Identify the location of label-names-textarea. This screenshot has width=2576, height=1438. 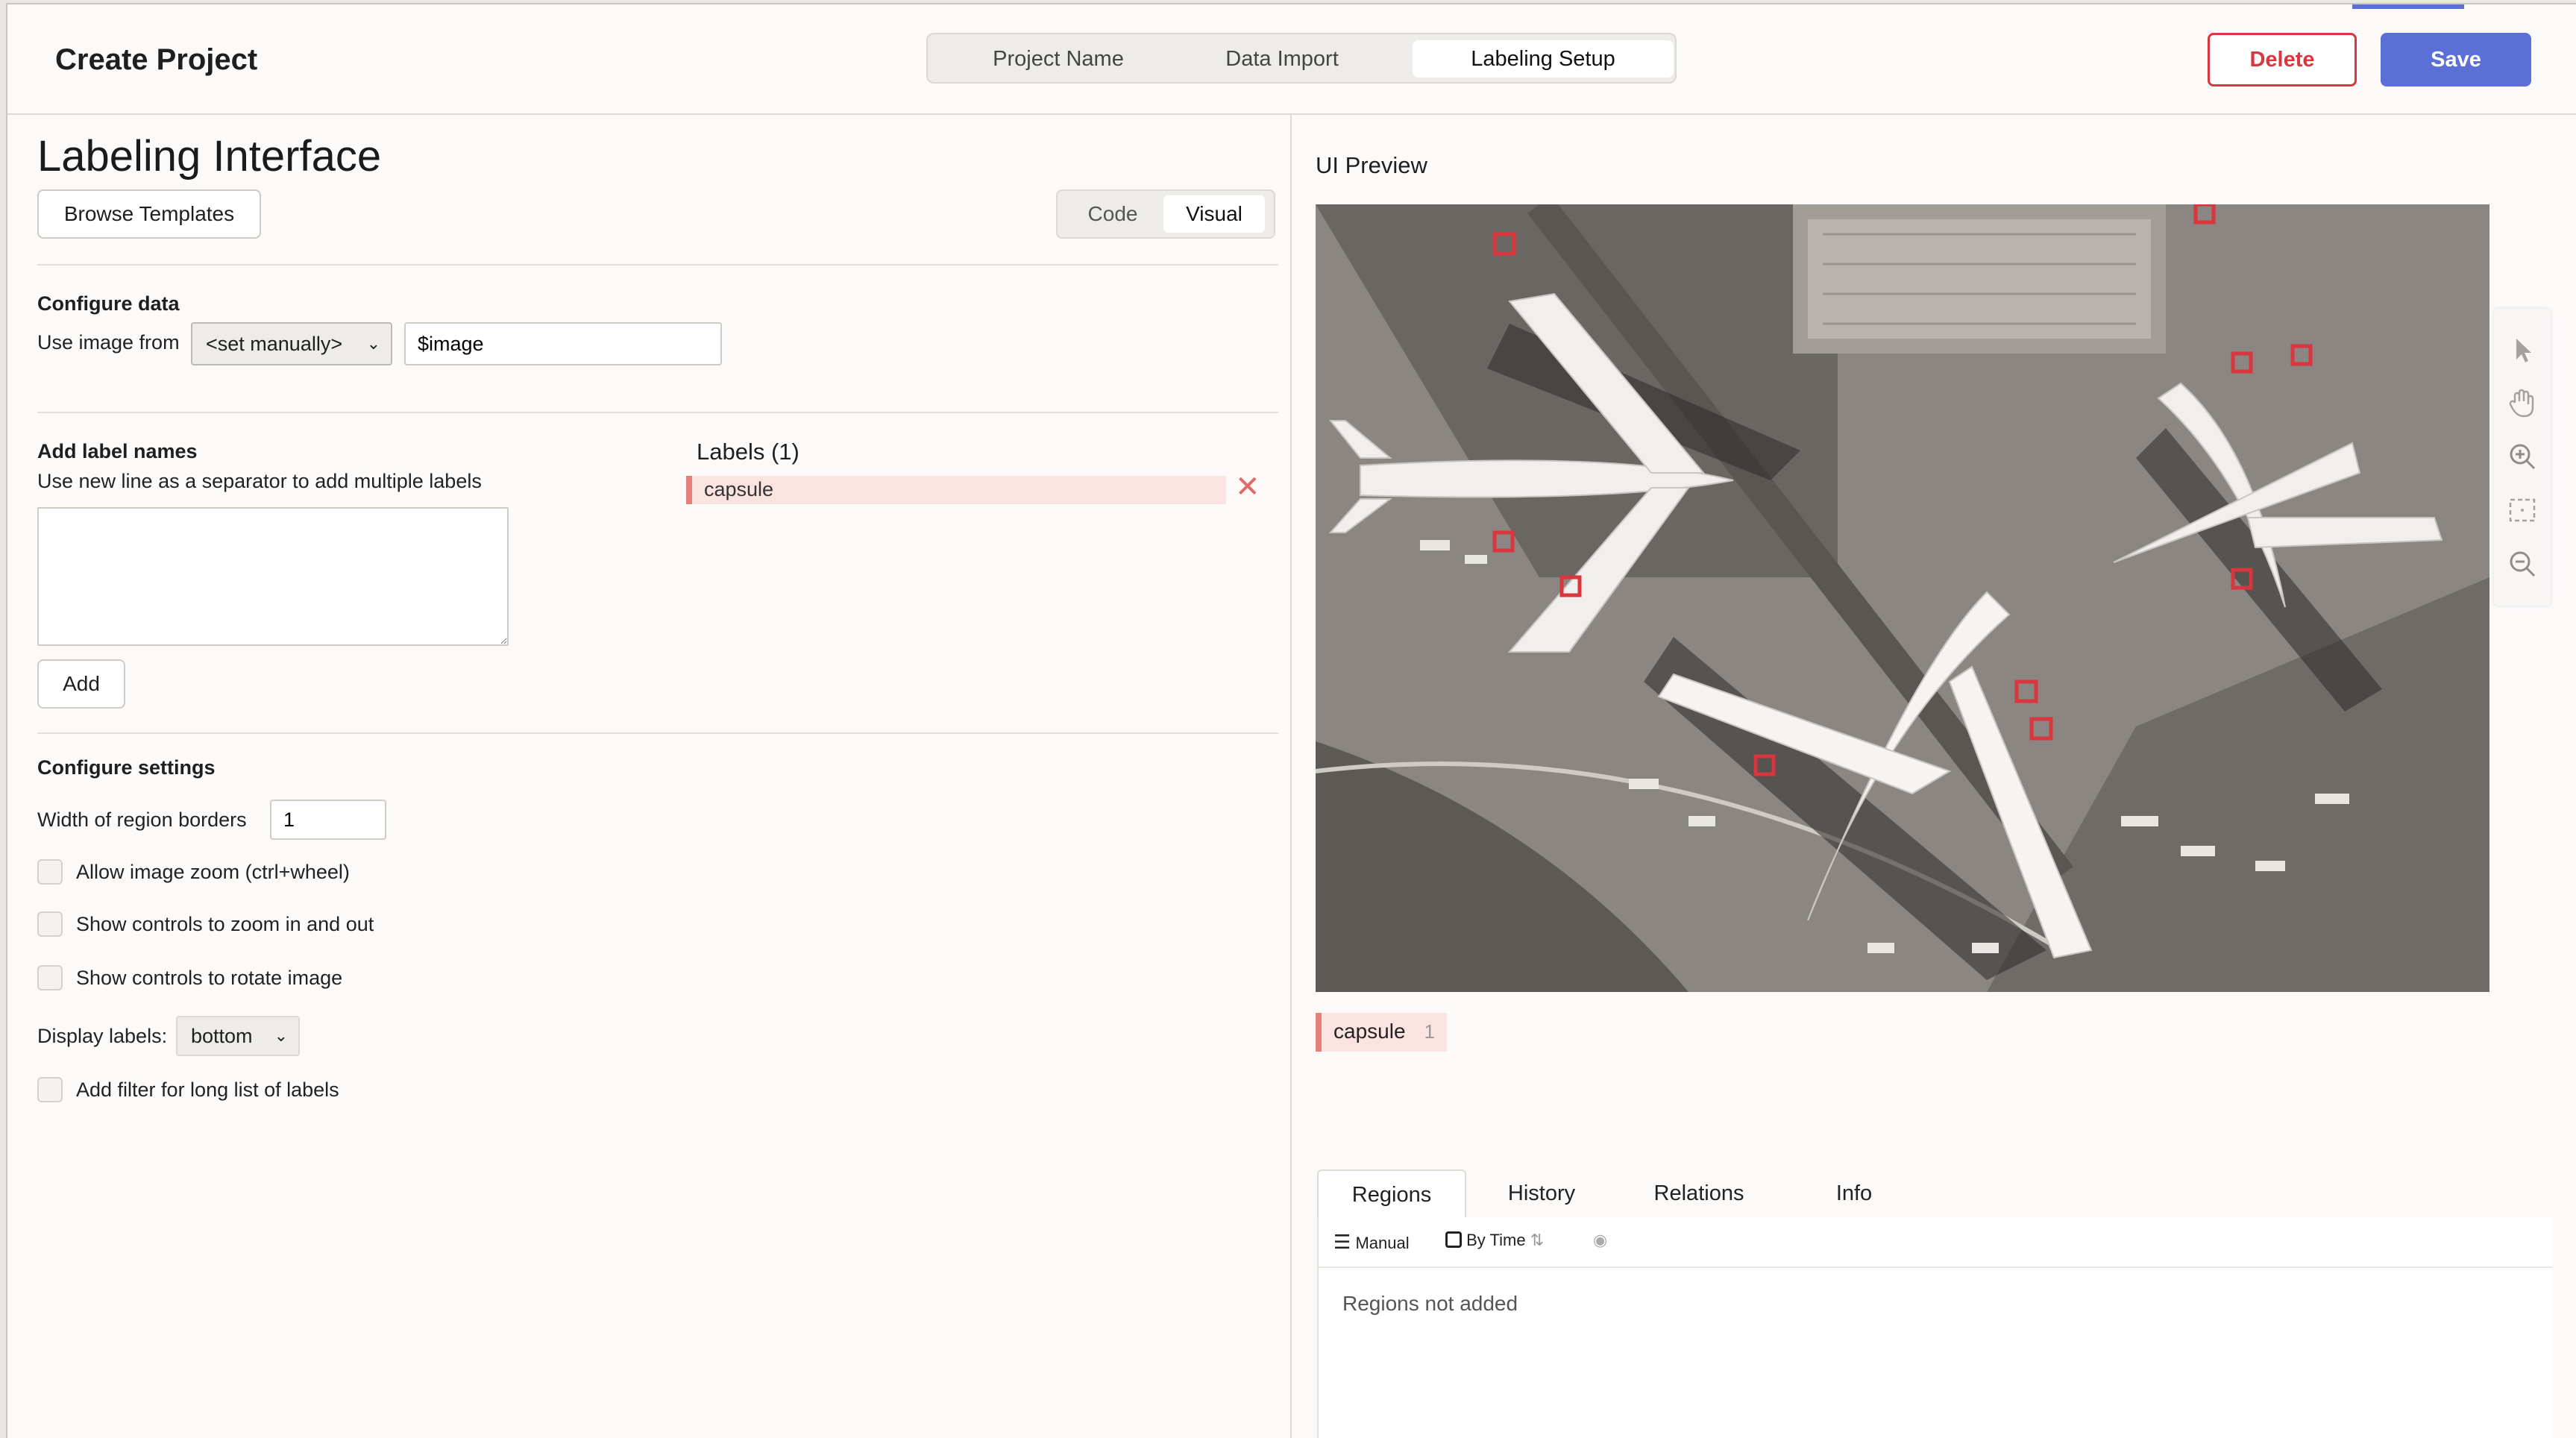
(273, 576).